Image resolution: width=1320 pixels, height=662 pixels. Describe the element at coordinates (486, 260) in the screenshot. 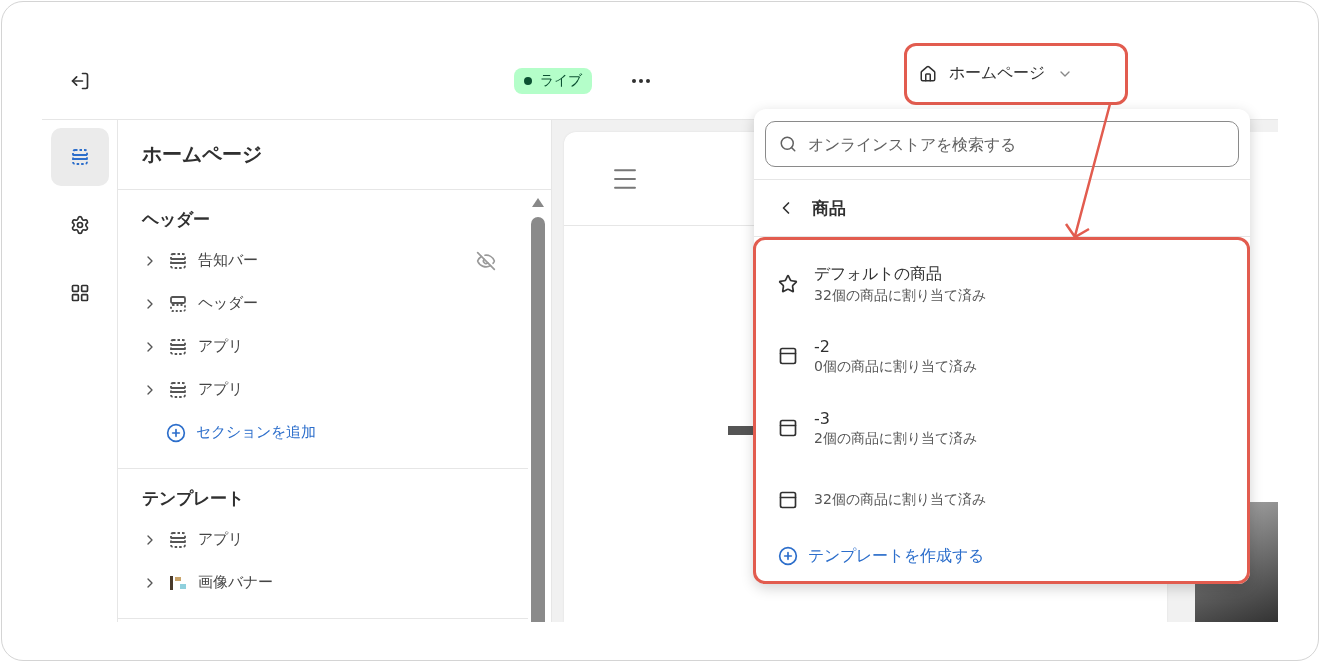

I see `hidden-icon` at that location.